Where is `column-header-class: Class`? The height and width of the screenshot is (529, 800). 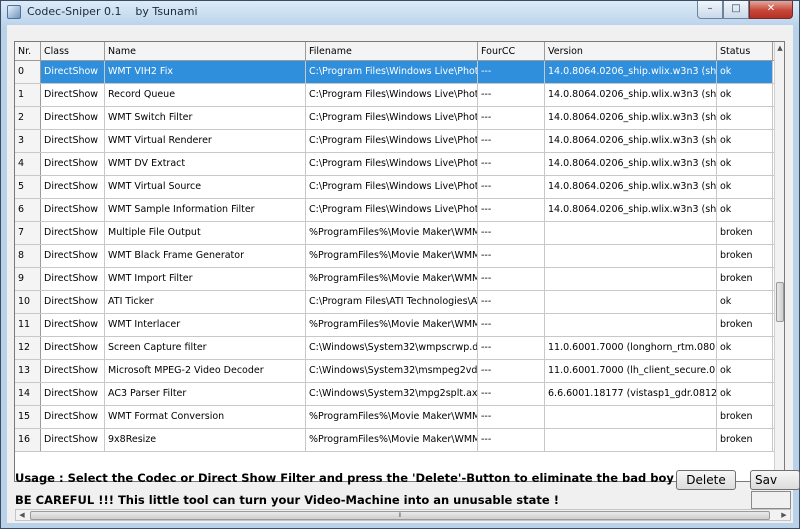
column-header-class: Class is located at coordinates (73, 51).